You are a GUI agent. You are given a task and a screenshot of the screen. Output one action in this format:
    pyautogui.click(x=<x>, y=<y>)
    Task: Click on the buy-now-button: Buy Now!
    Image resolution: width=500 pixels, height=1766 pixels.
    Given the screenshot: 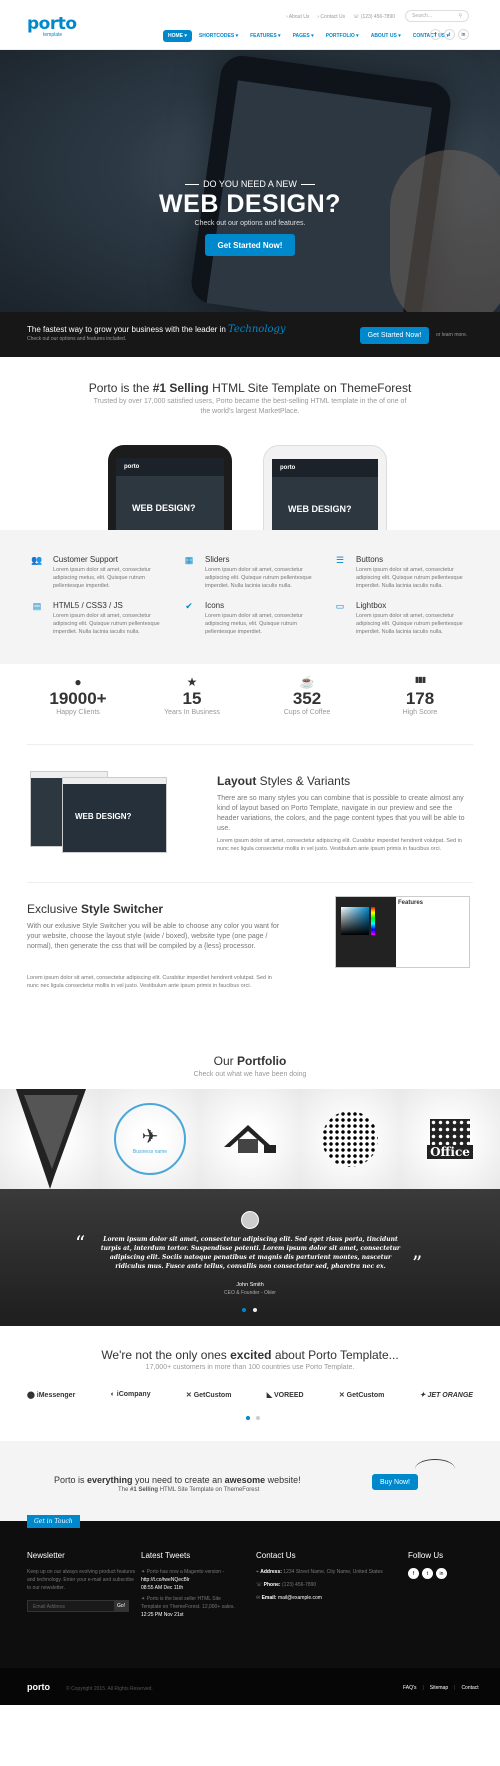 What is the action you would take?
    pyautogui.click(x=395, y=1482)
    